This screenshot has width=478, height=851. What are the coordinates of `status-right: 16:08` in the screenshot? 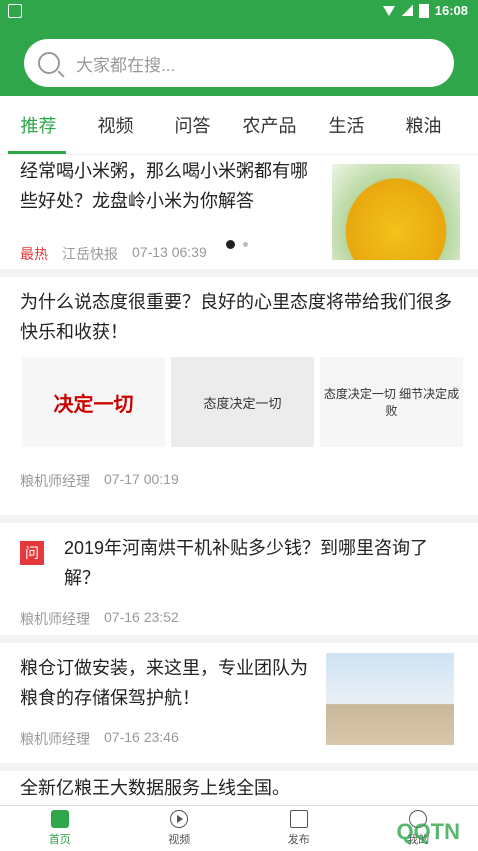 It's located at (425, 10).